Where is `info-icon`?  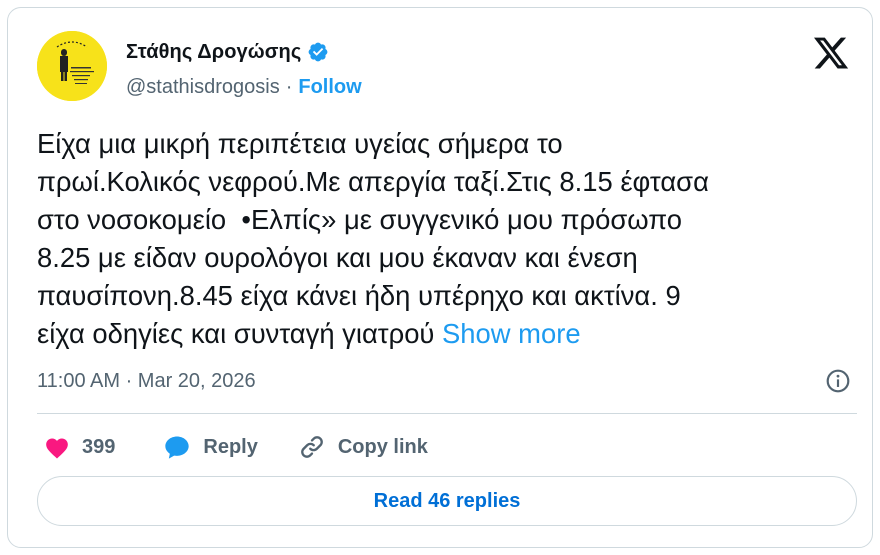 info-icon is located at coordinates (838, 381).